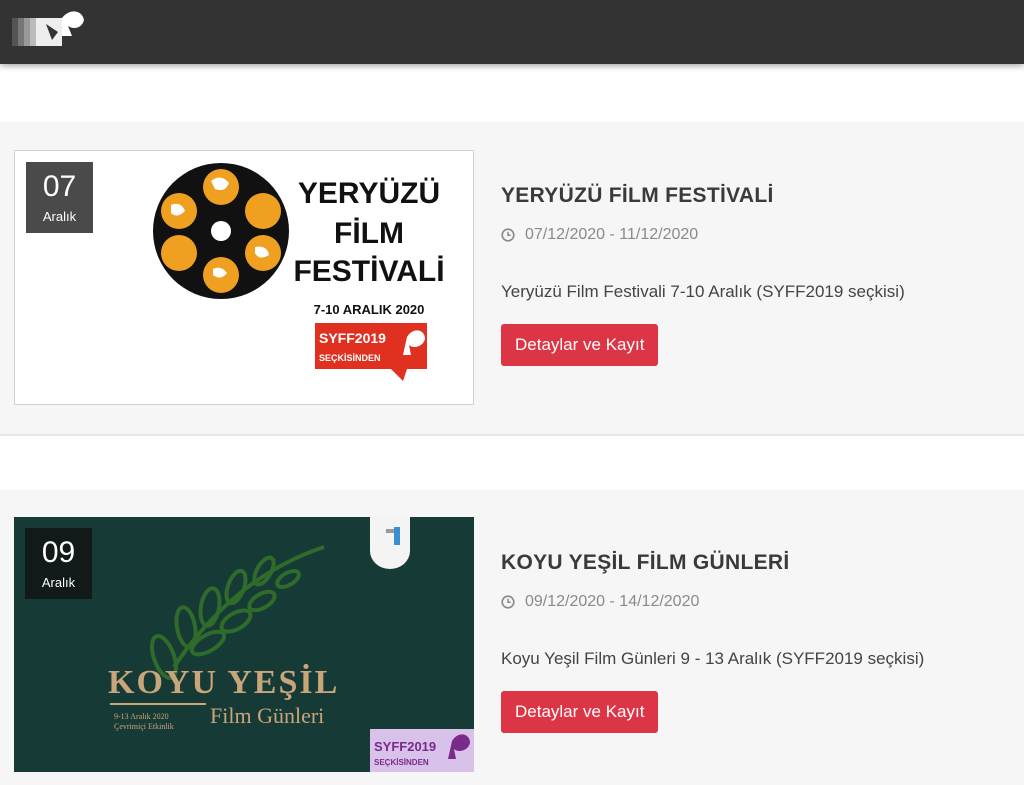  What do you see at coordinates (703, 196) in the screenshot?
I see `event-title: YERYÜZÜ FİLM FESTİVALİ` at bounding box center [703, 196].